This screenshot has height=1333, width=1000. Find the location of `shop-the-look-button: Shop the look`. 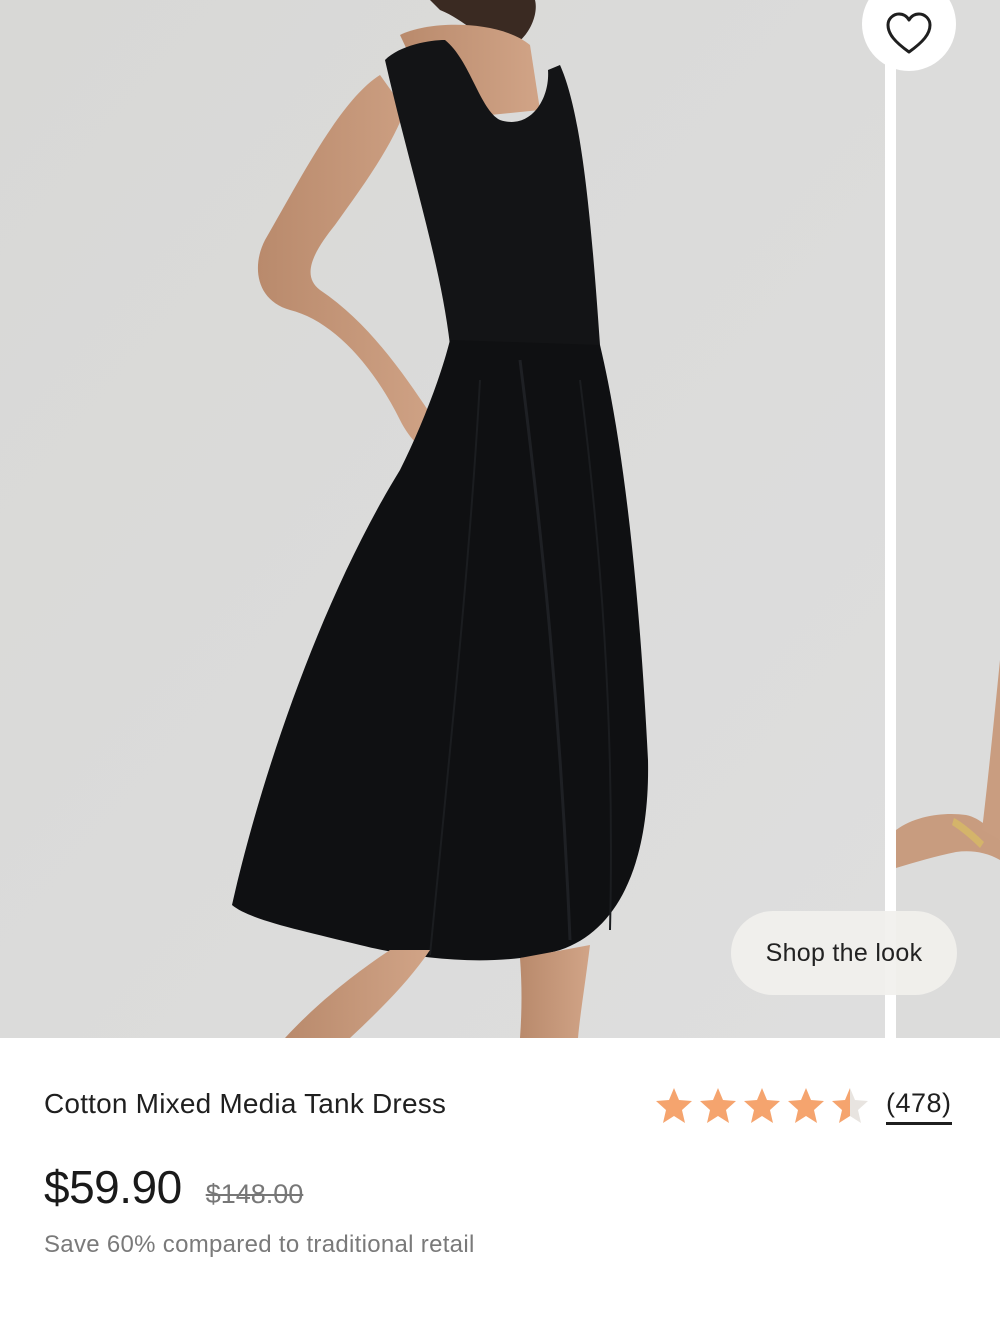

shop-the-look-button: Shop the look is located at coordinates (844, 953).